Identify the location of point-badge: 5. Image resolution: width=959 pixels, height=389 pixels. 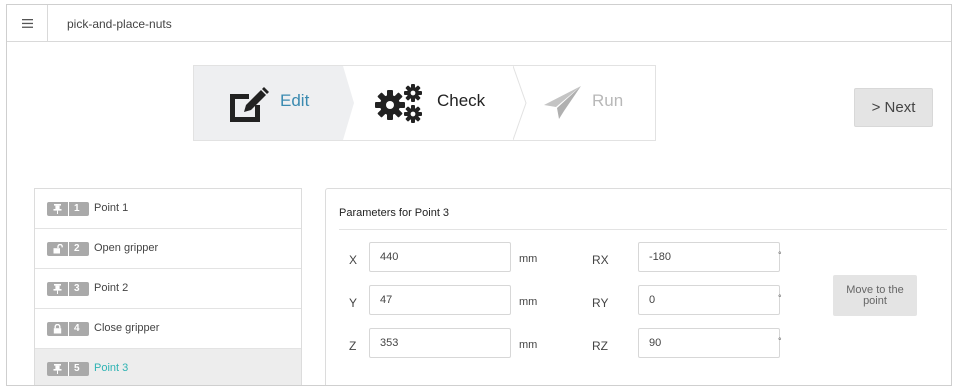
(68, 369).